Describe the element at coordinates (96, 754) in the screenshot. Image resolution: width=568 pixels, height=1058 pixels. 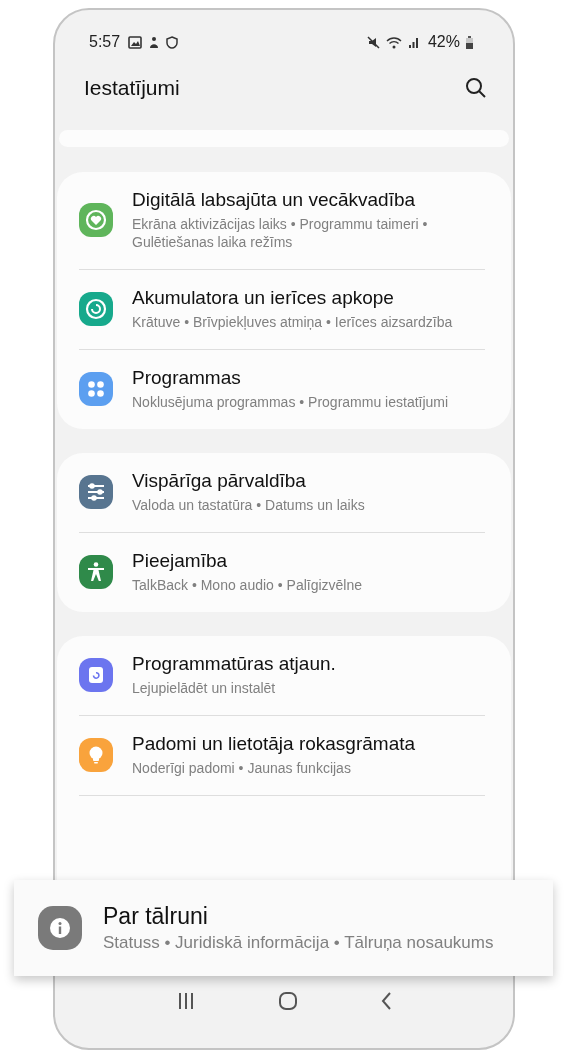
I see `lightbulb-icon` at that location.